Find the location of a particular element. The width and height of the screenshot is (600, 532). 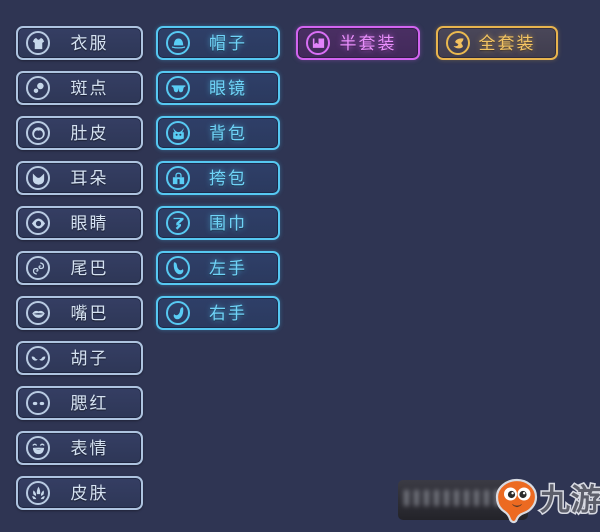

category-button-erduo: 耳朵 is located at coordinates (79, 178).